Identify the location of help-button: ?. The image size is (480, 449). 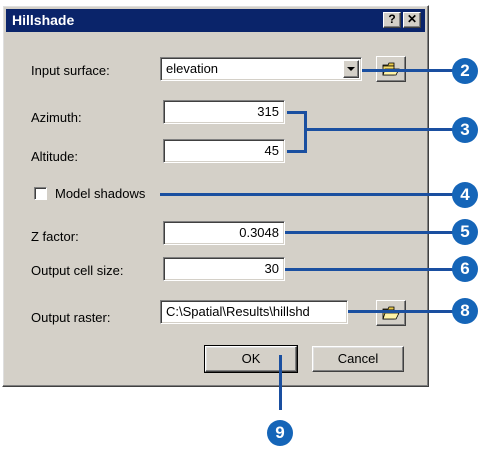
(392, 20).